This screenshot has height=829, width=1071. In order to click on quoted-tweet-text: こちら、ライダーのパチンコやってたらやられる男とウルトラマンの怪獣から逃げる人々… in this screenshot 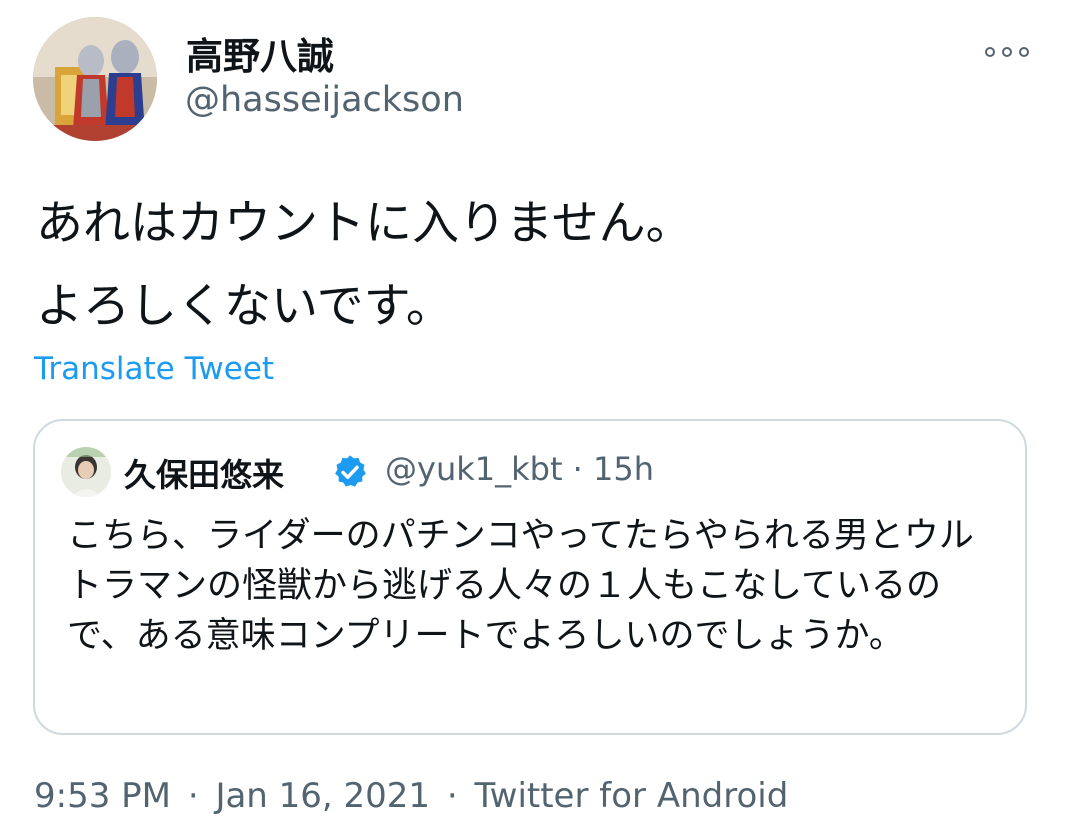, I will do `click(520, 586)`.